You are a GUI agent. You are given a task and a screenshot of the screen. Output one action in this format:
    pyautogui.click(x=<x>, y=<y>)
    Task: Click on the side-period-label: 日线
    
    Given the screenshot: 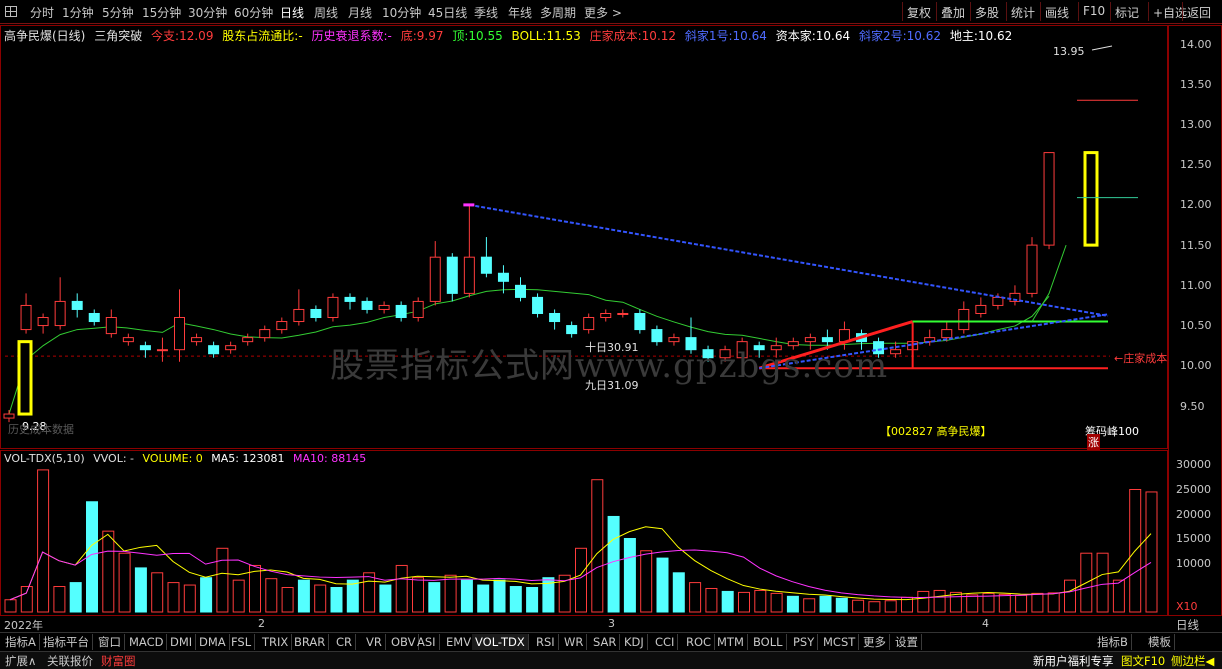 What is the action you would take?
    pyautogui.click(x=1187, y=625)
    